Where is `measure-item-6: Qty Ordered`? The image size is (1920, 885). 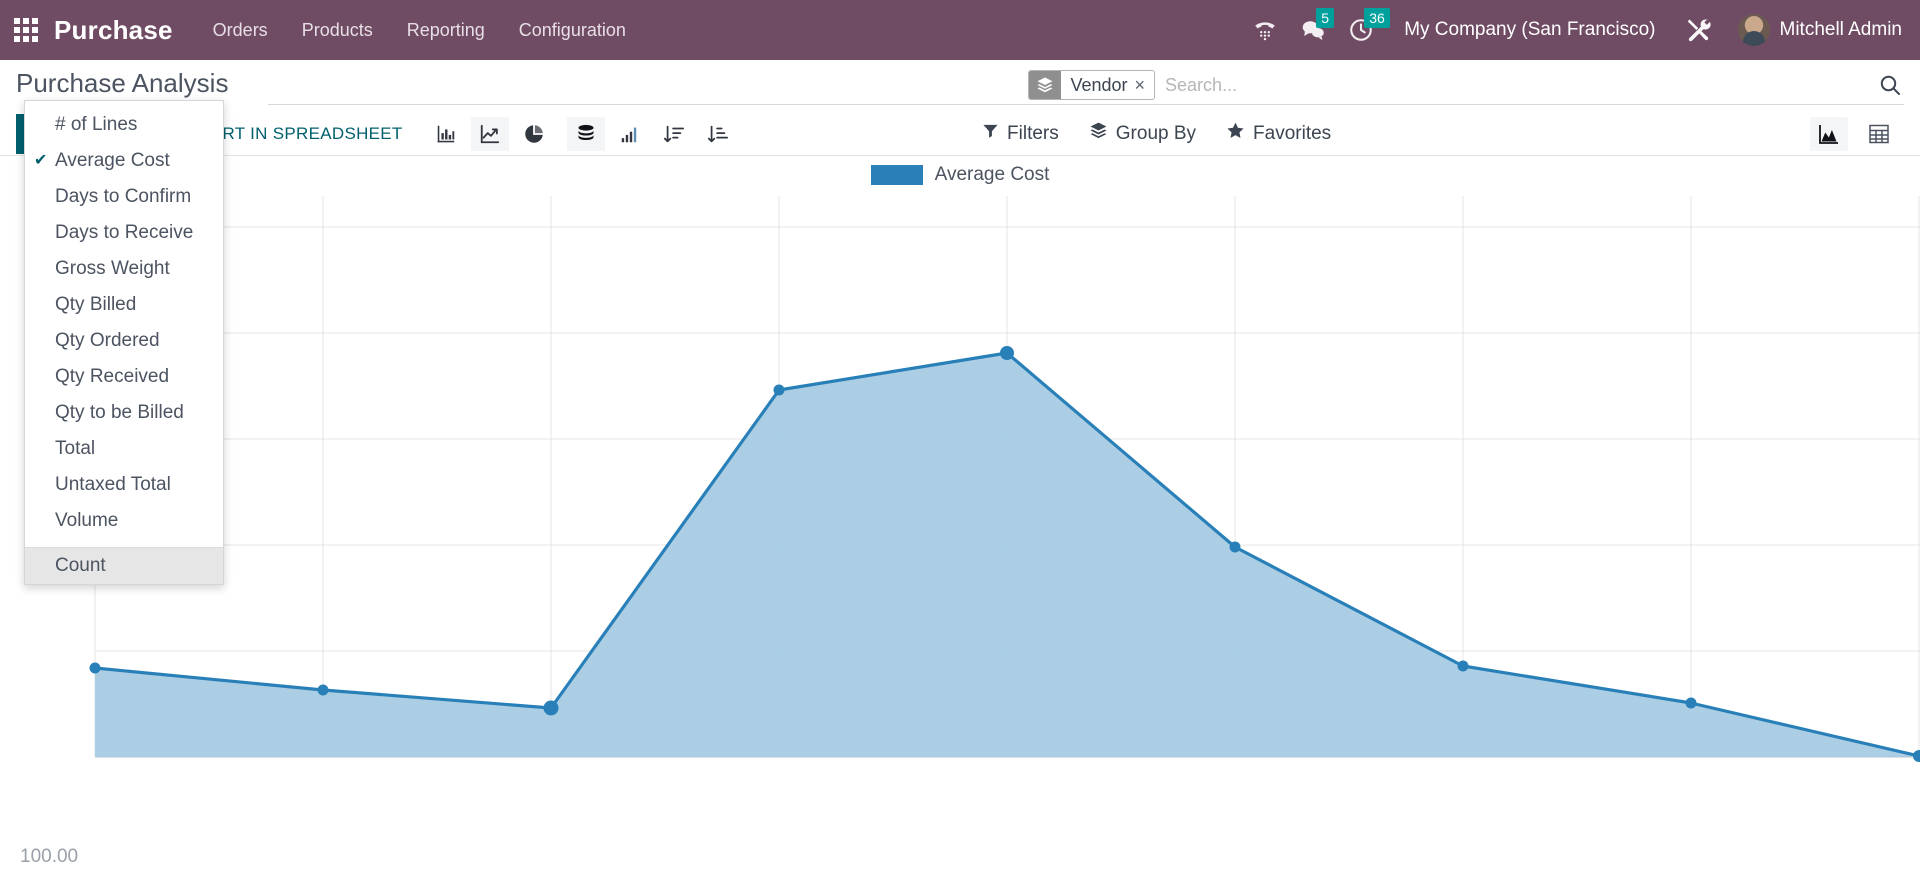
measure-item-6: Qty Ordered is located at coordinates (124, 341).